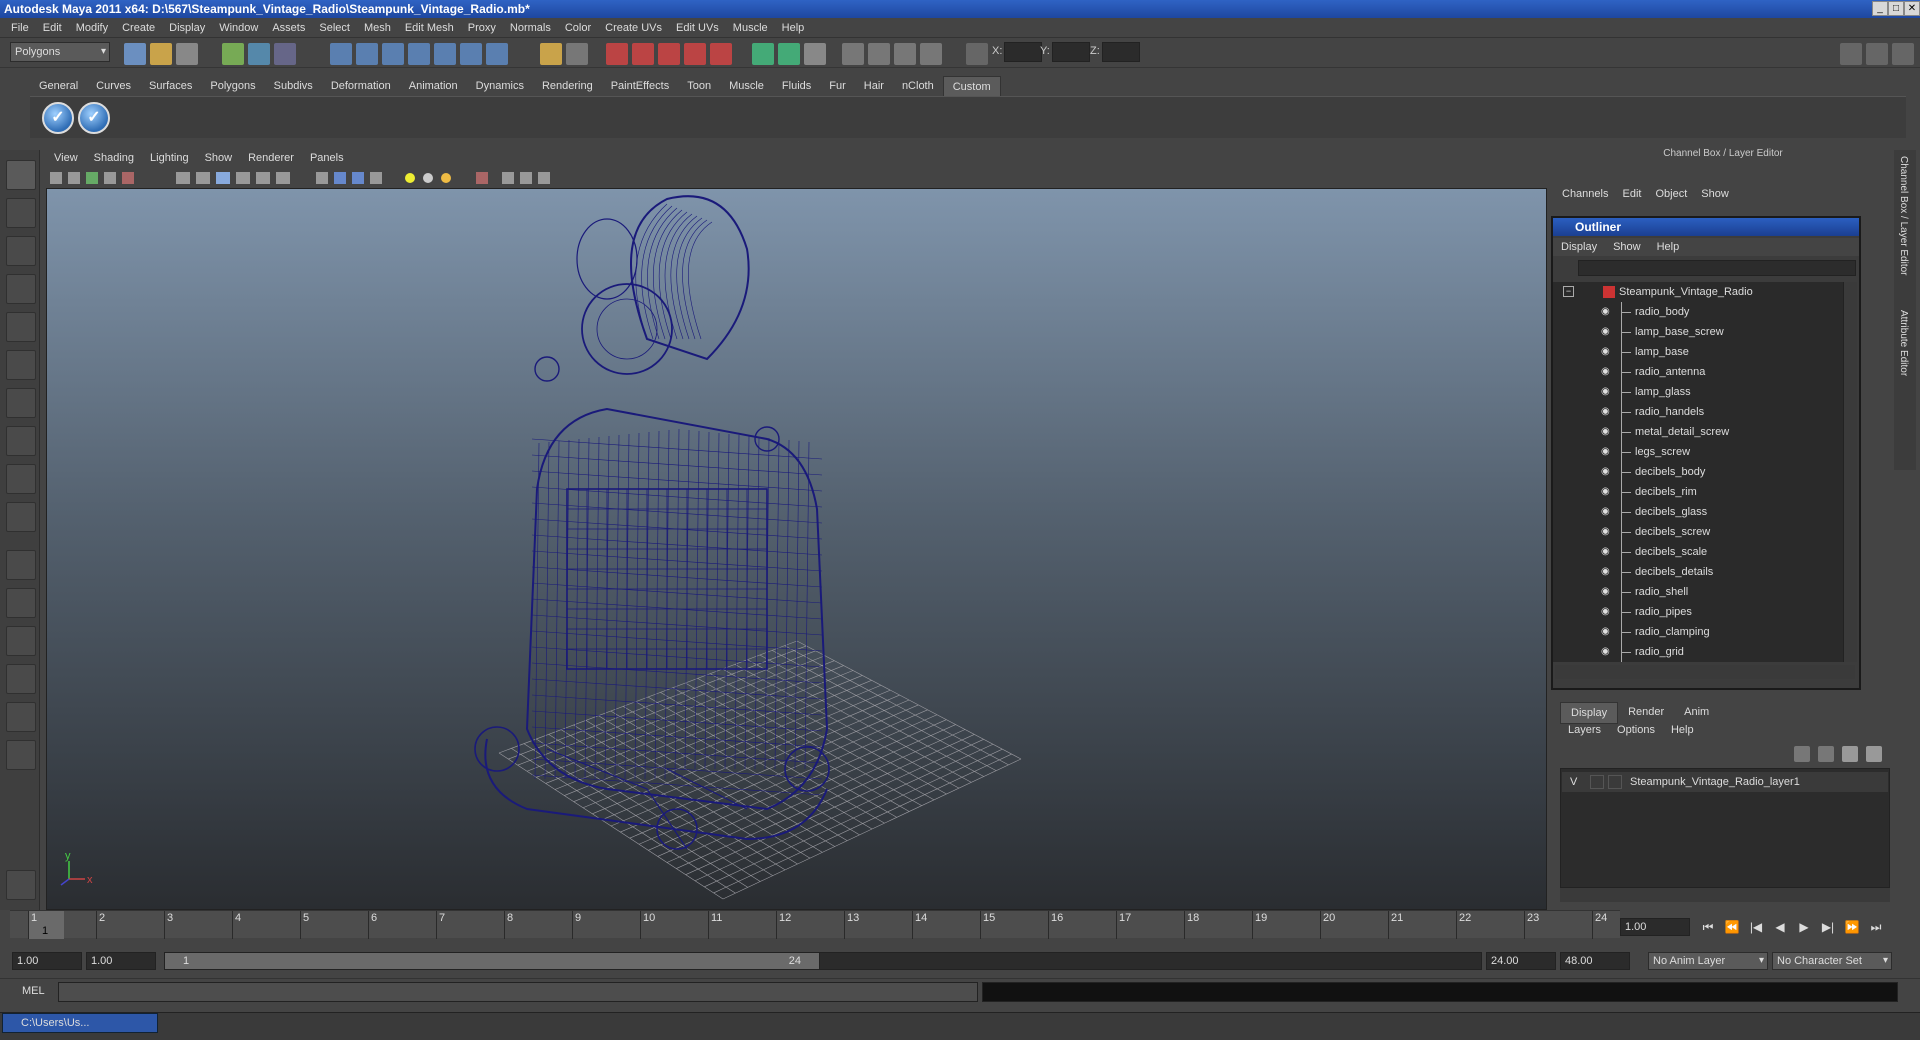 The image size is (1920, 1040). I want to click on outliner-menu-display: Display, so click(1579, 247).